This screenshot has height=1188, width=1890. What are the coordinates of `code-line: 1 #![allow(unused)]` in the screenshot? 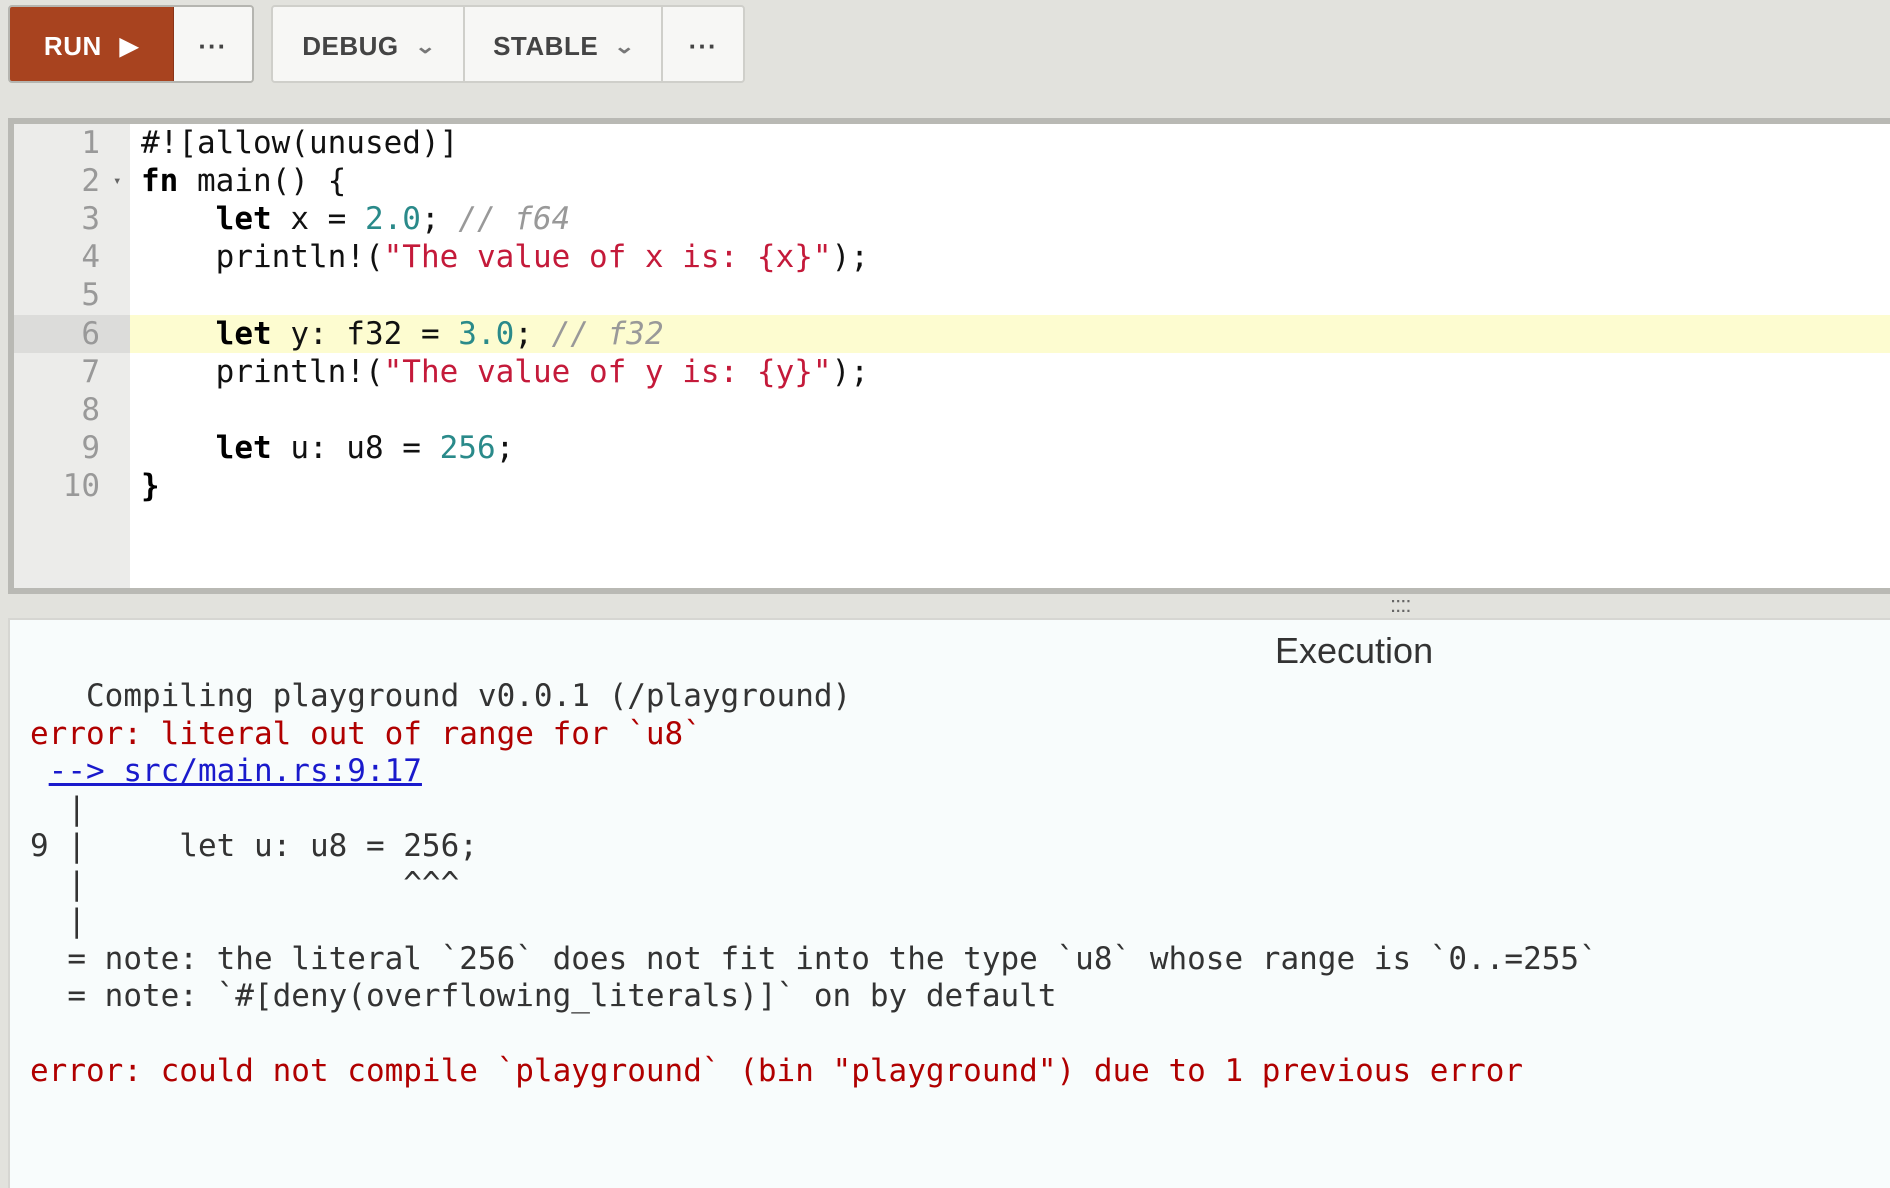 It's located at (952, 143).